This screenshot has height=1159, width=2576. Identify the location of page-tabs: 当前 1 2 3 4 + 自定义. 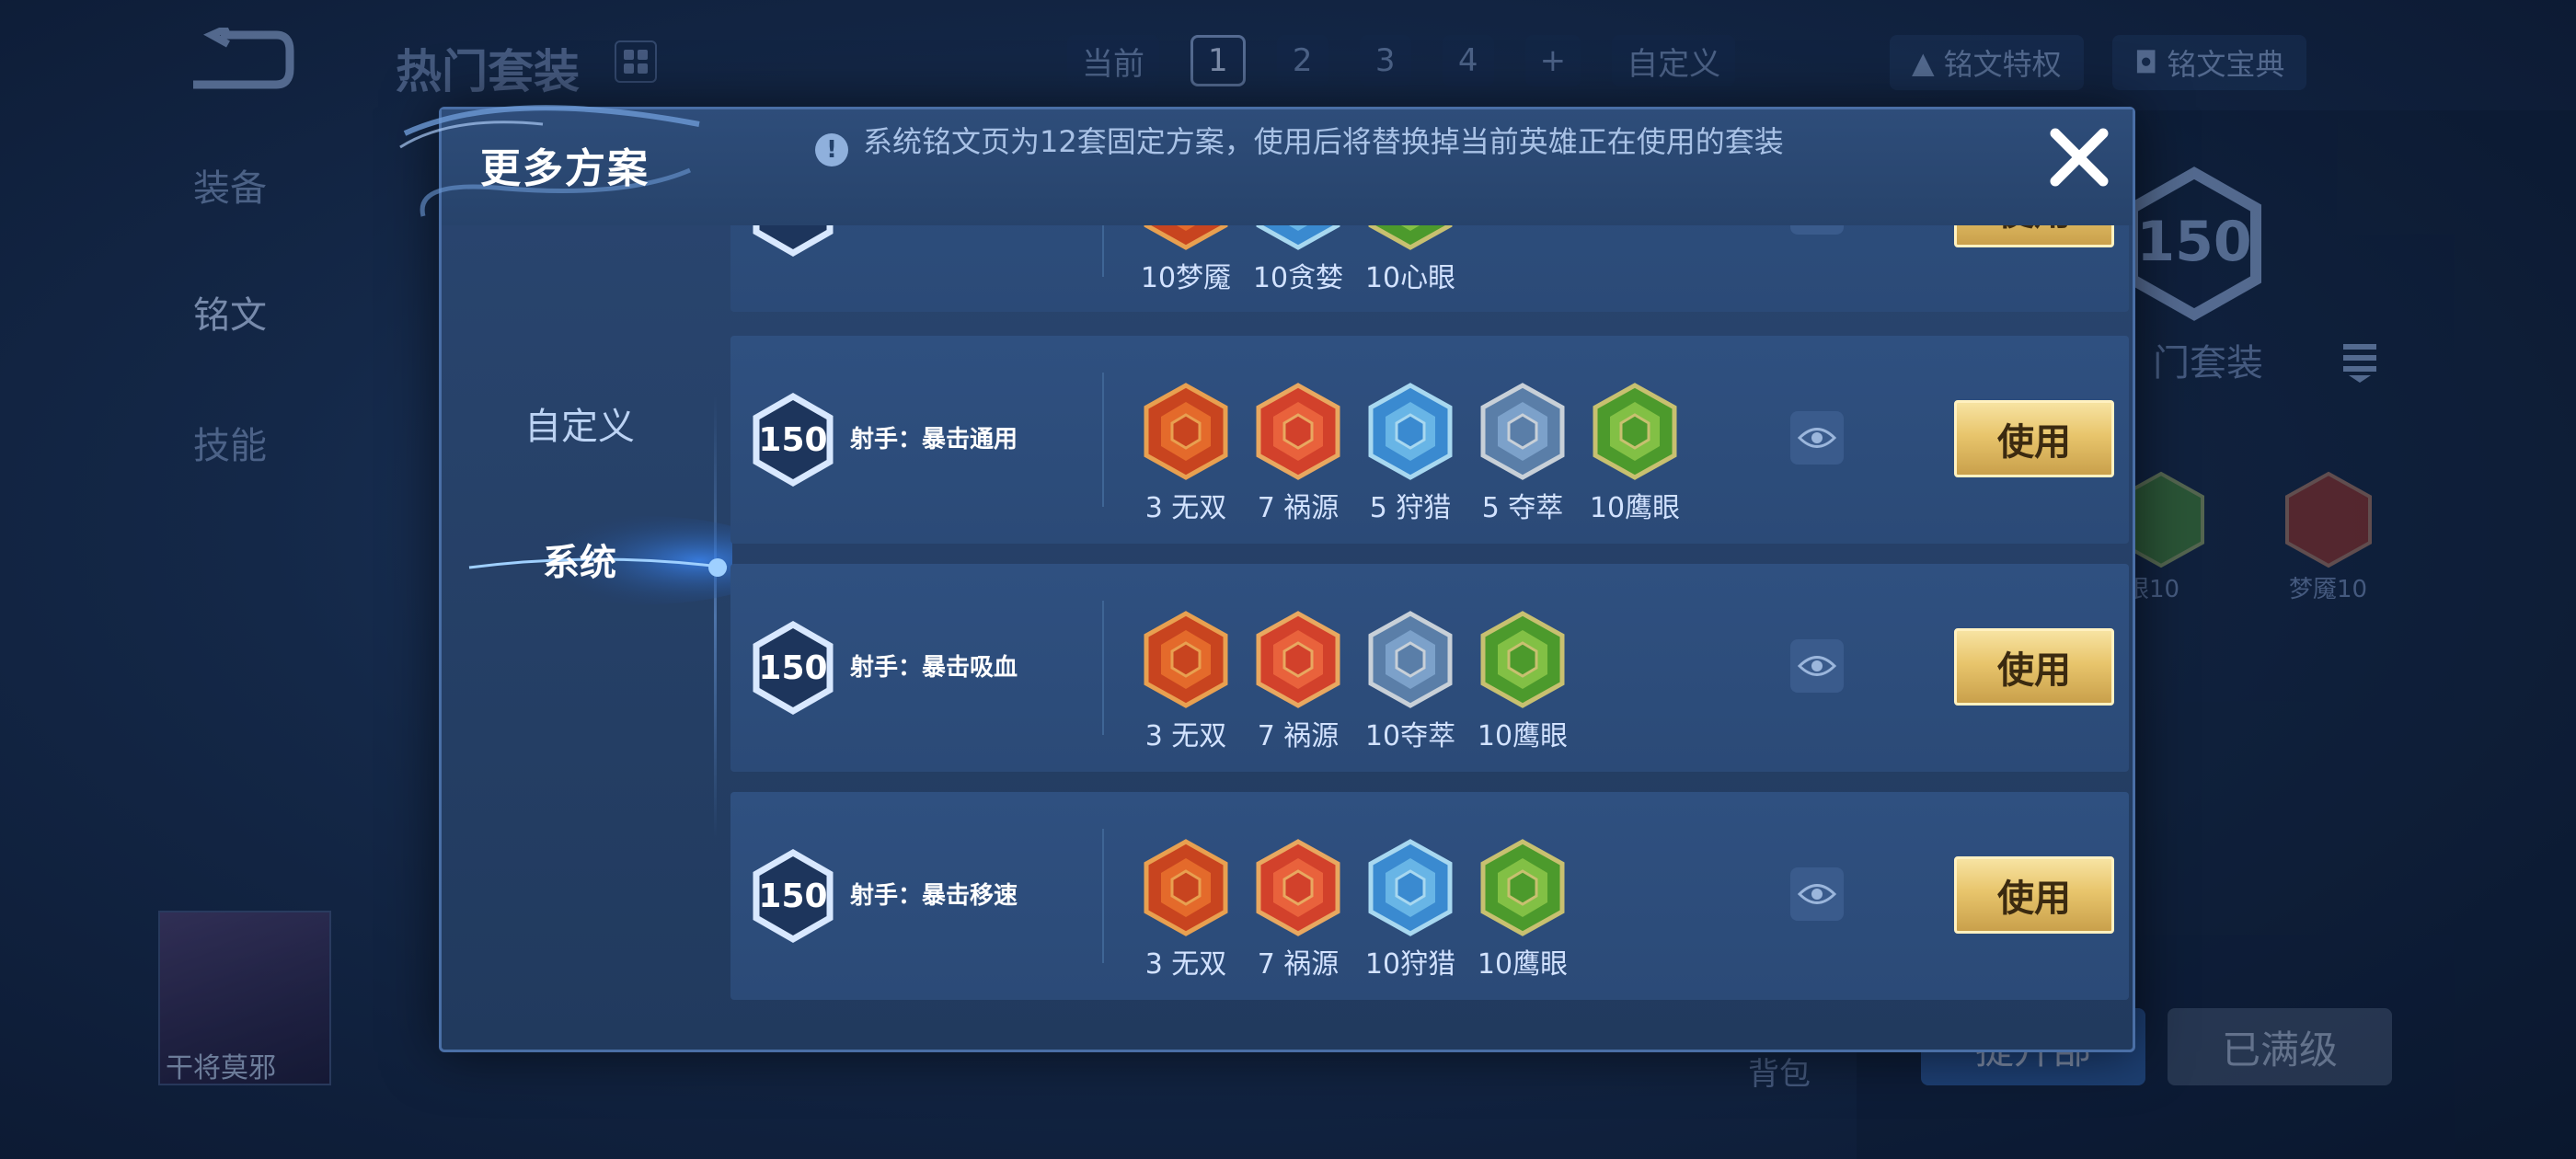
(1401, 60).